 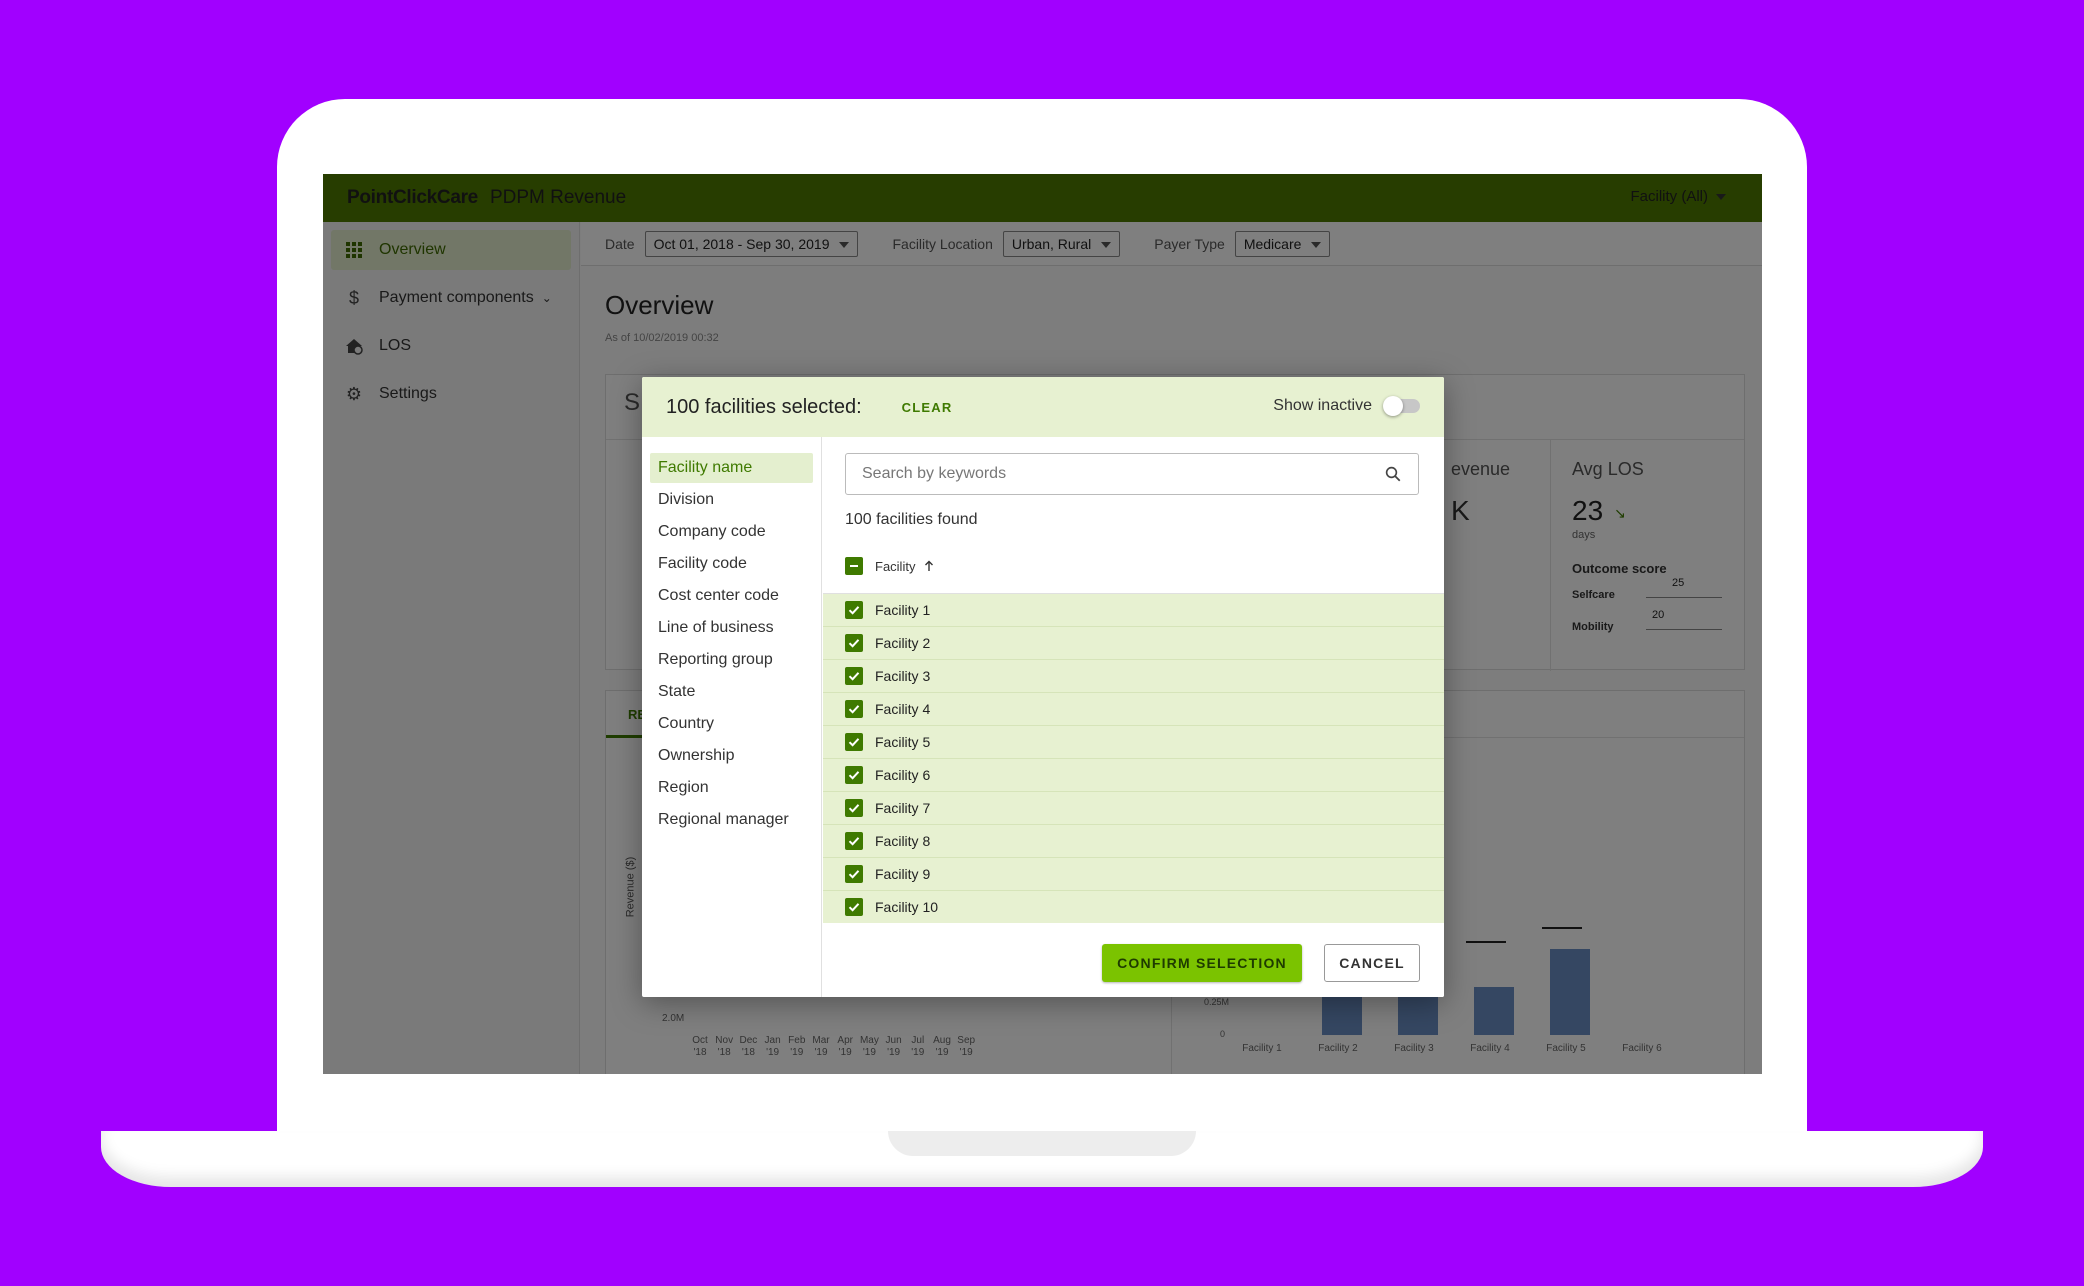 I want to click on minus-icon, so click(x=854, y=566).